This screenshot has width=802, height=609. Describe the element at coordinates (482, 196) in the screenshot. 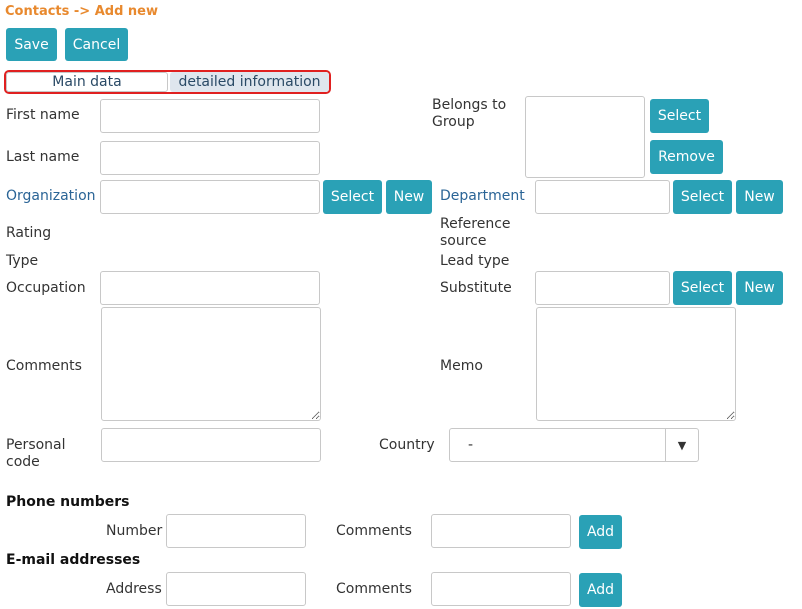

I see `department-label: Department` at that location.